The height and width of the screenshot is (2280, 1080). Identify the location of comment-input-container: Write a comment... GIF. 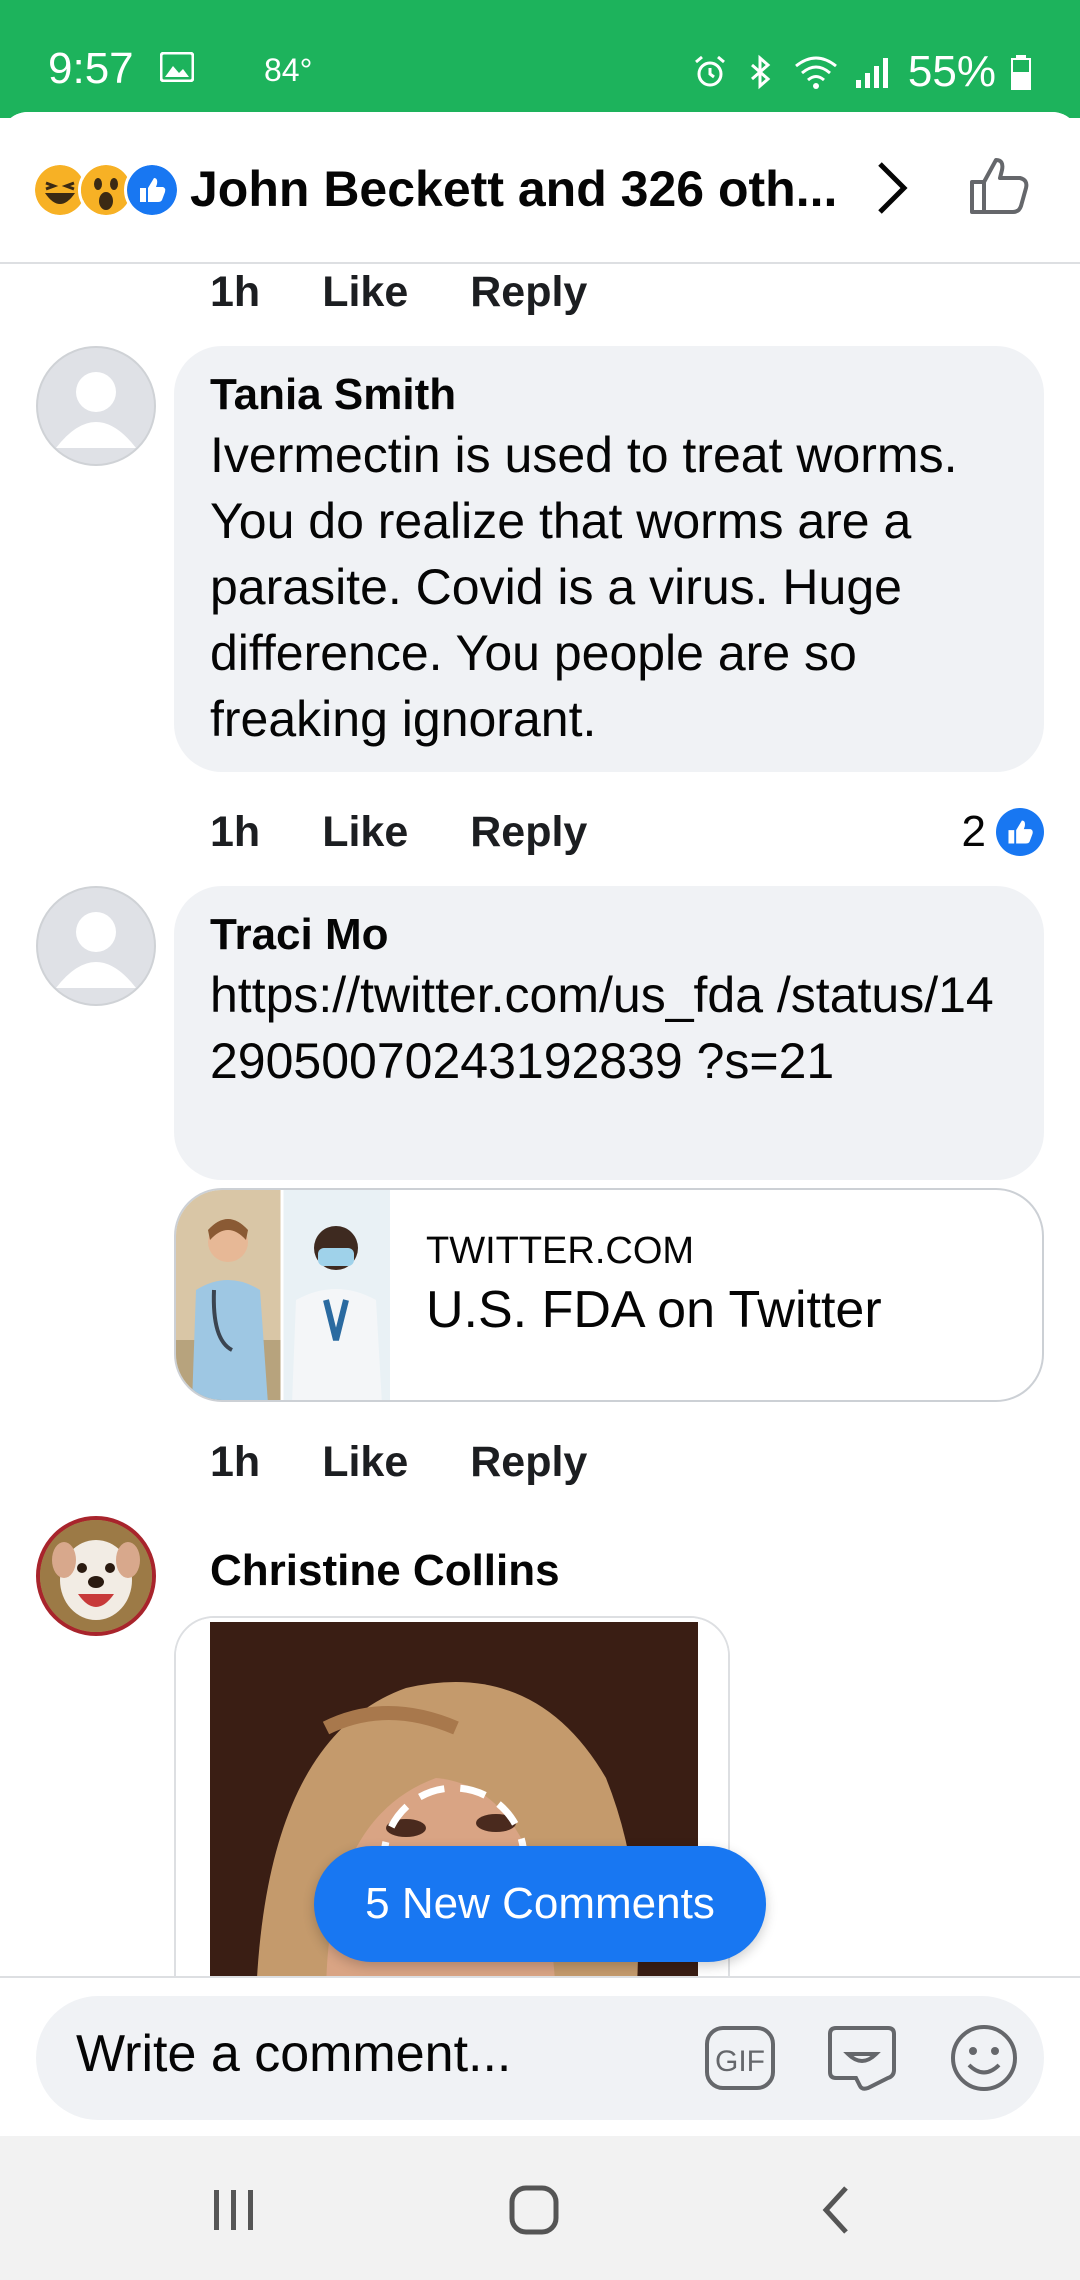
(540, 2058).